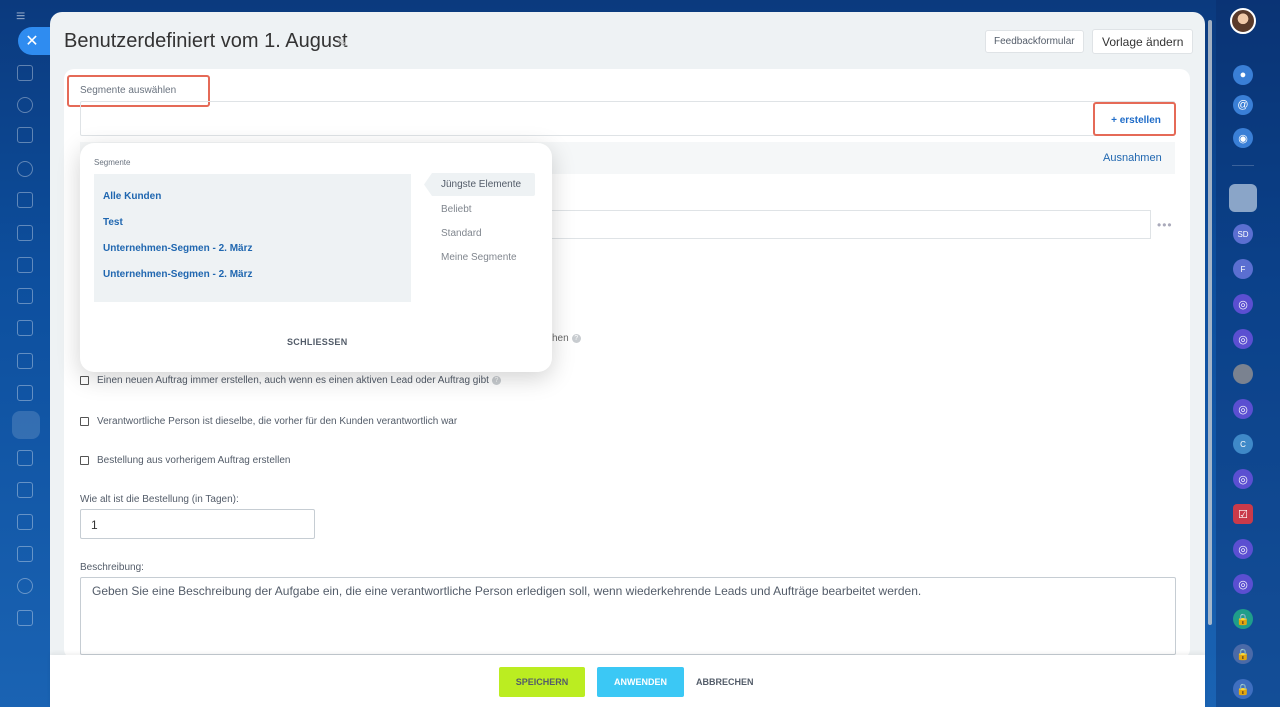 This screenshot has width=1280, height=707. Describe the element at coordinates (25, 361) in the screenshot. I see `analytics-icon` at that location.